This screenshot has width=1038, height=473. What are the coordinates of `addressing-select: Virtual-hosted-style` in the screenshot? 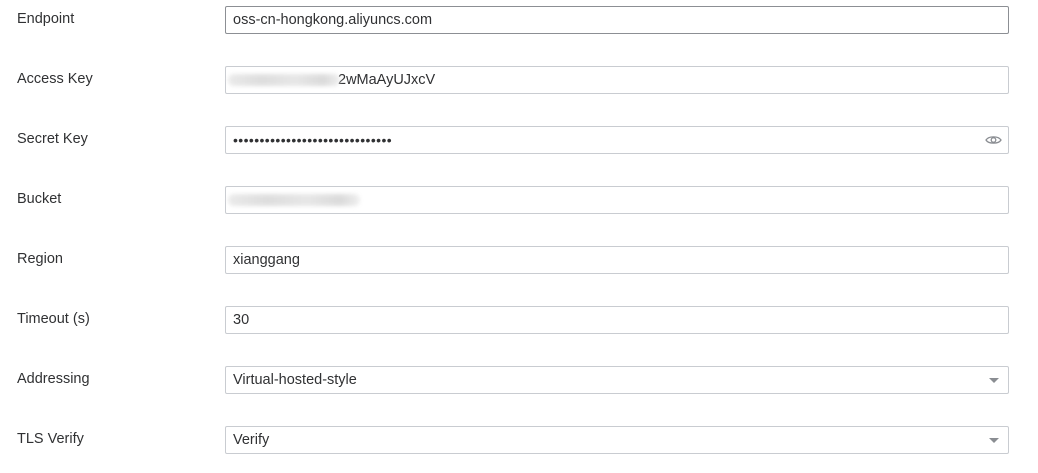 It's located at (617, 380).